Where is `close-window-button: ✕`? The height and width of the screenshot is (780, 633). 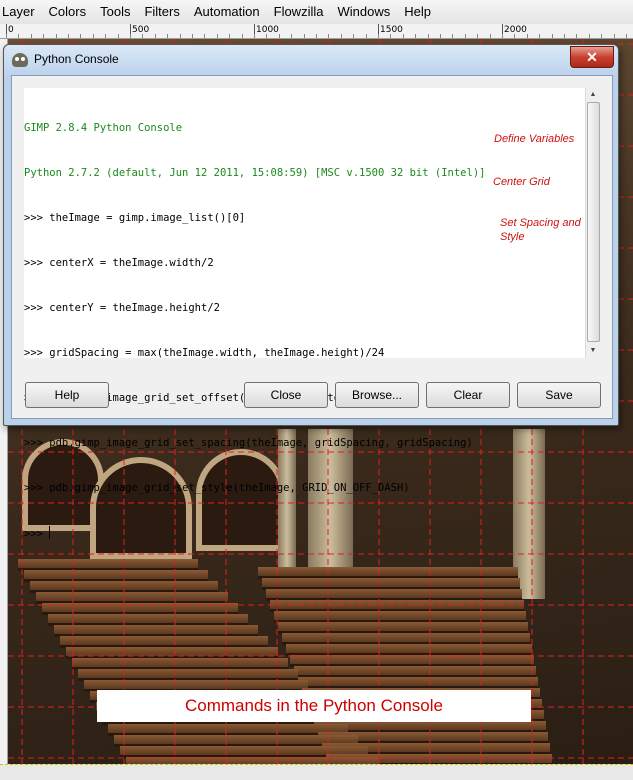 close-window-button: ✕ is located at coordinates (592, 57).